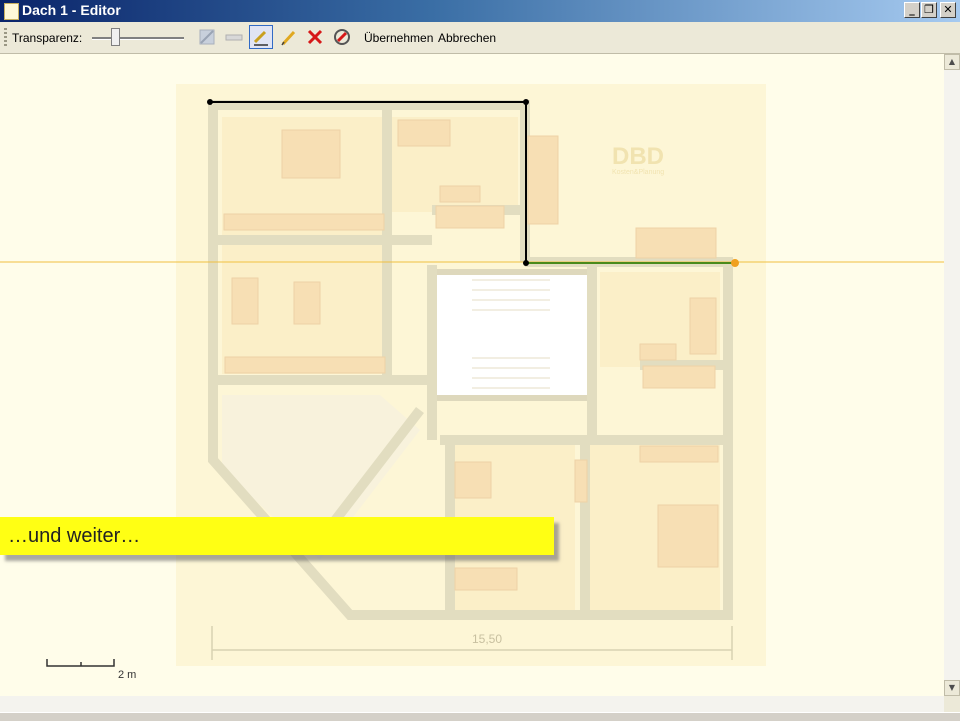 The width and height of the screenshot is (960, 721). I want to click on app-icon, so click(11, 11).